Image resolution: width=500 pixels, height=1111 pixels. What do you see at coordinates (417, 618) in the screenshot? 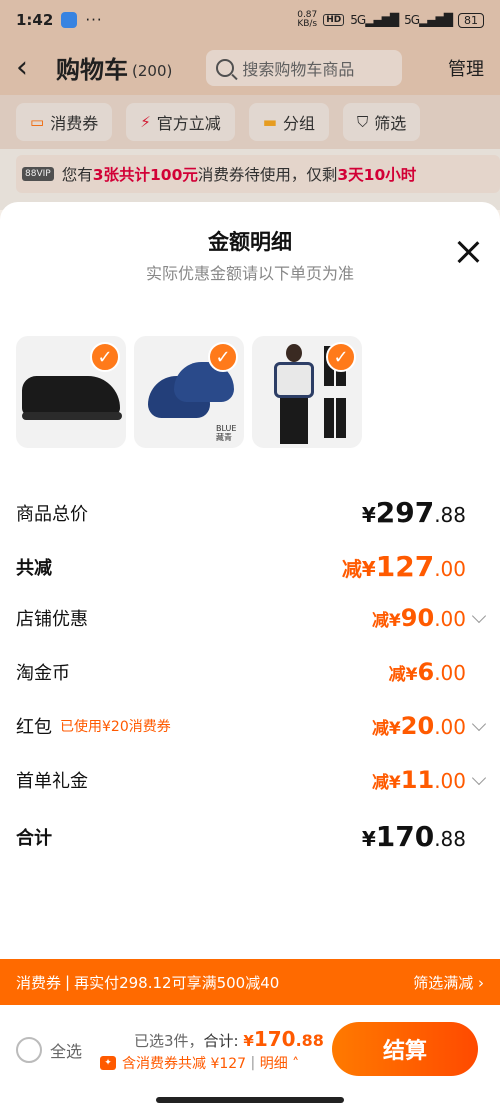
I see `price-int: 90` at bounding box center [417, 618].